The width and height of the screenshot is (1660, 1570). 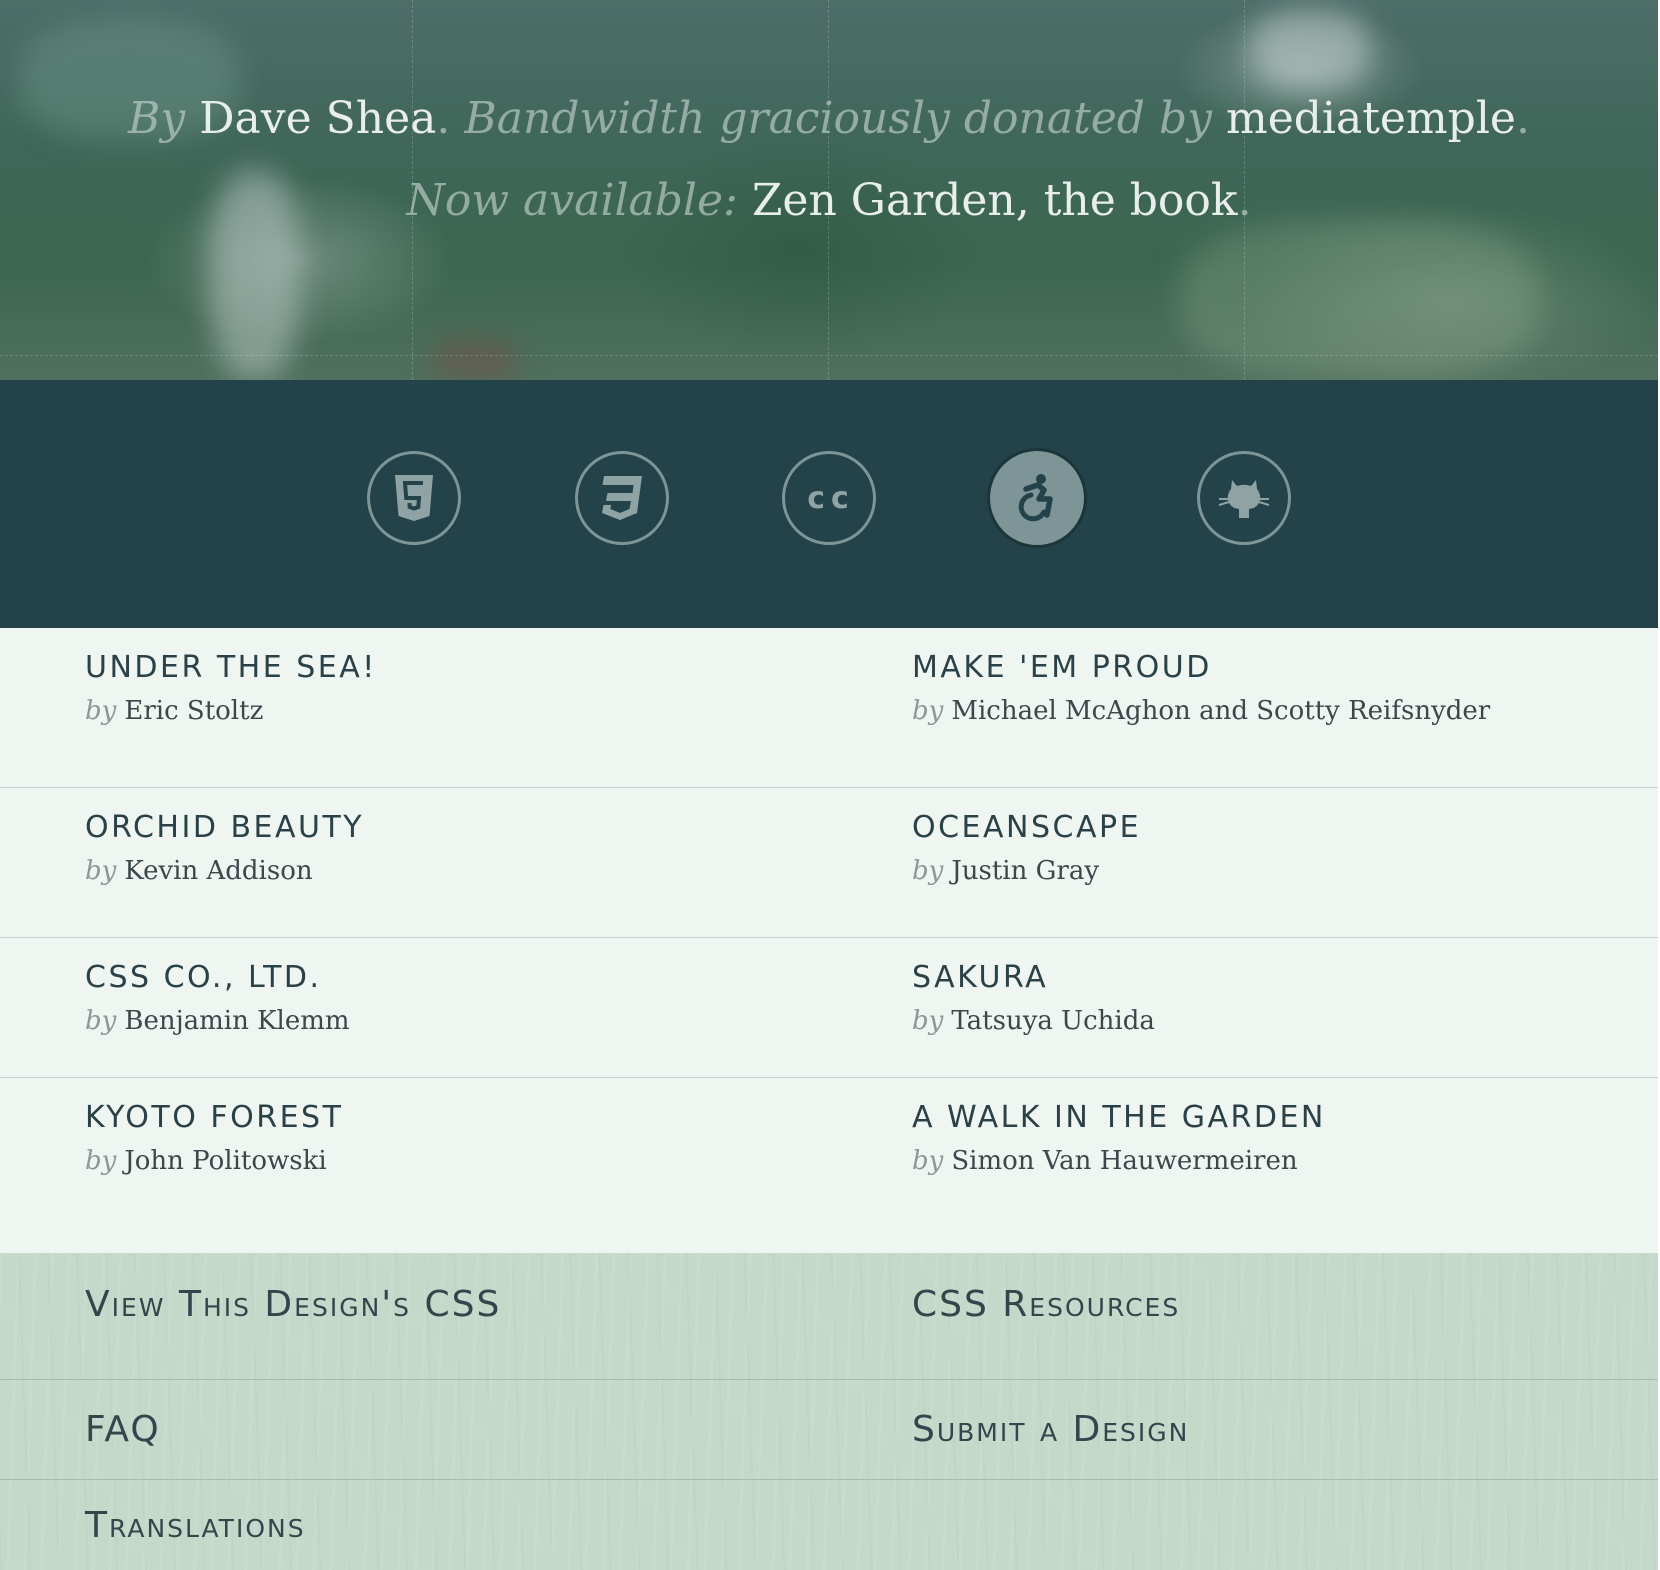 I want to click on creative-commons-label: cc, so click(x=831, y=498).